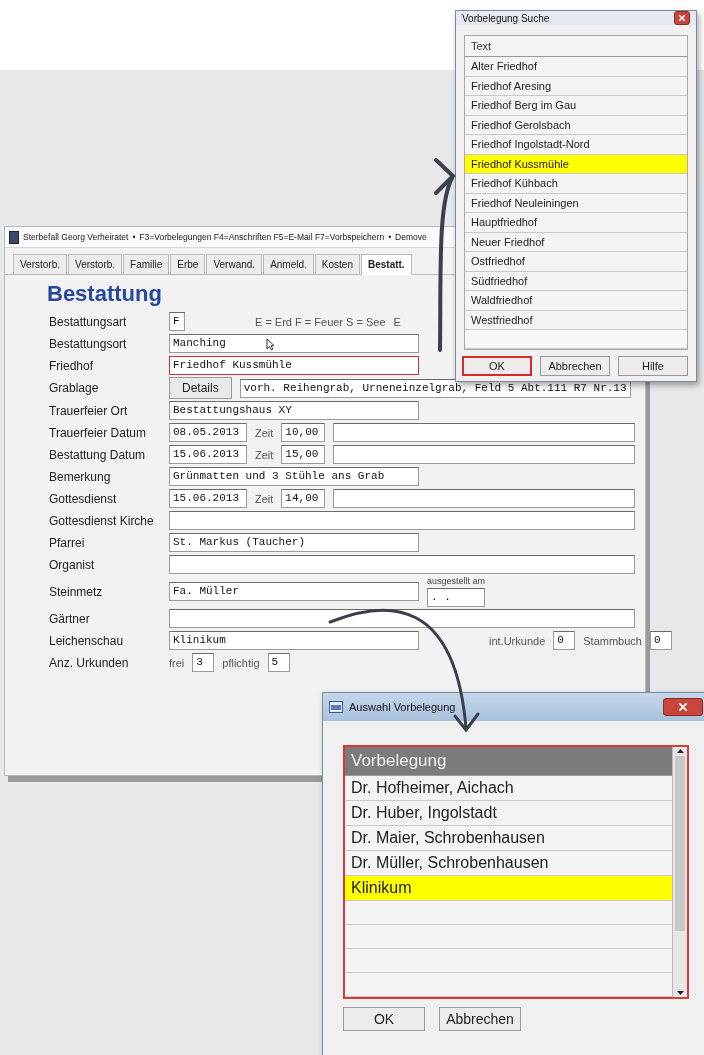 The width and height of the screenshot is (704, 1055). Describe the element at coordinates (508, 761) in the screenshot. I see `column-header: Vorbelegung` at that location.